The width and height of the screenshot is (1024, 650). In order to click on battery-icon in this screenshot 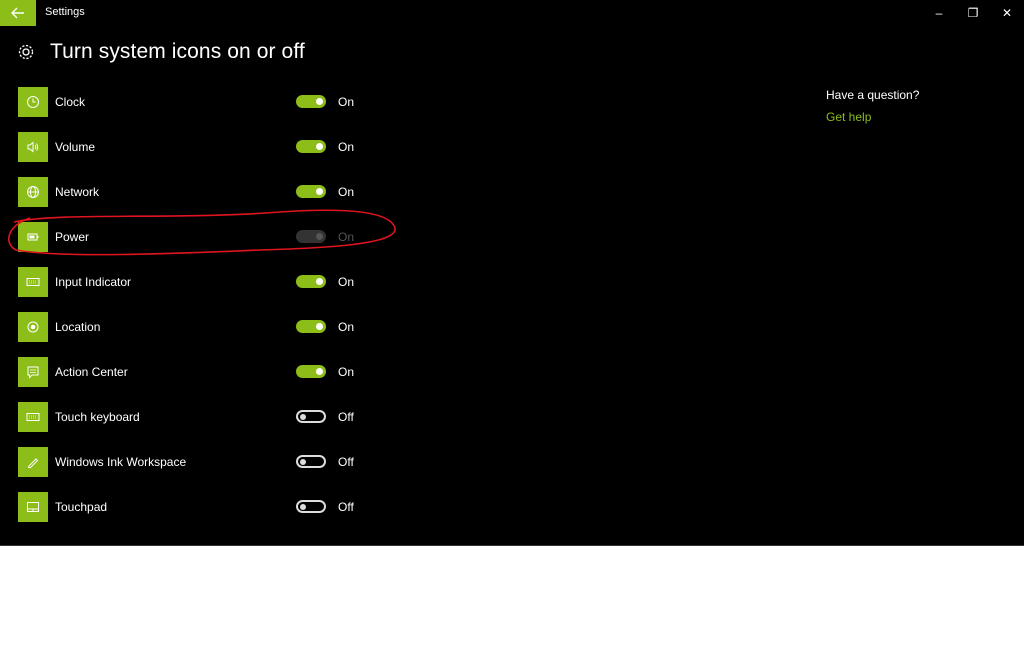, I will do `click(33, 237)`.